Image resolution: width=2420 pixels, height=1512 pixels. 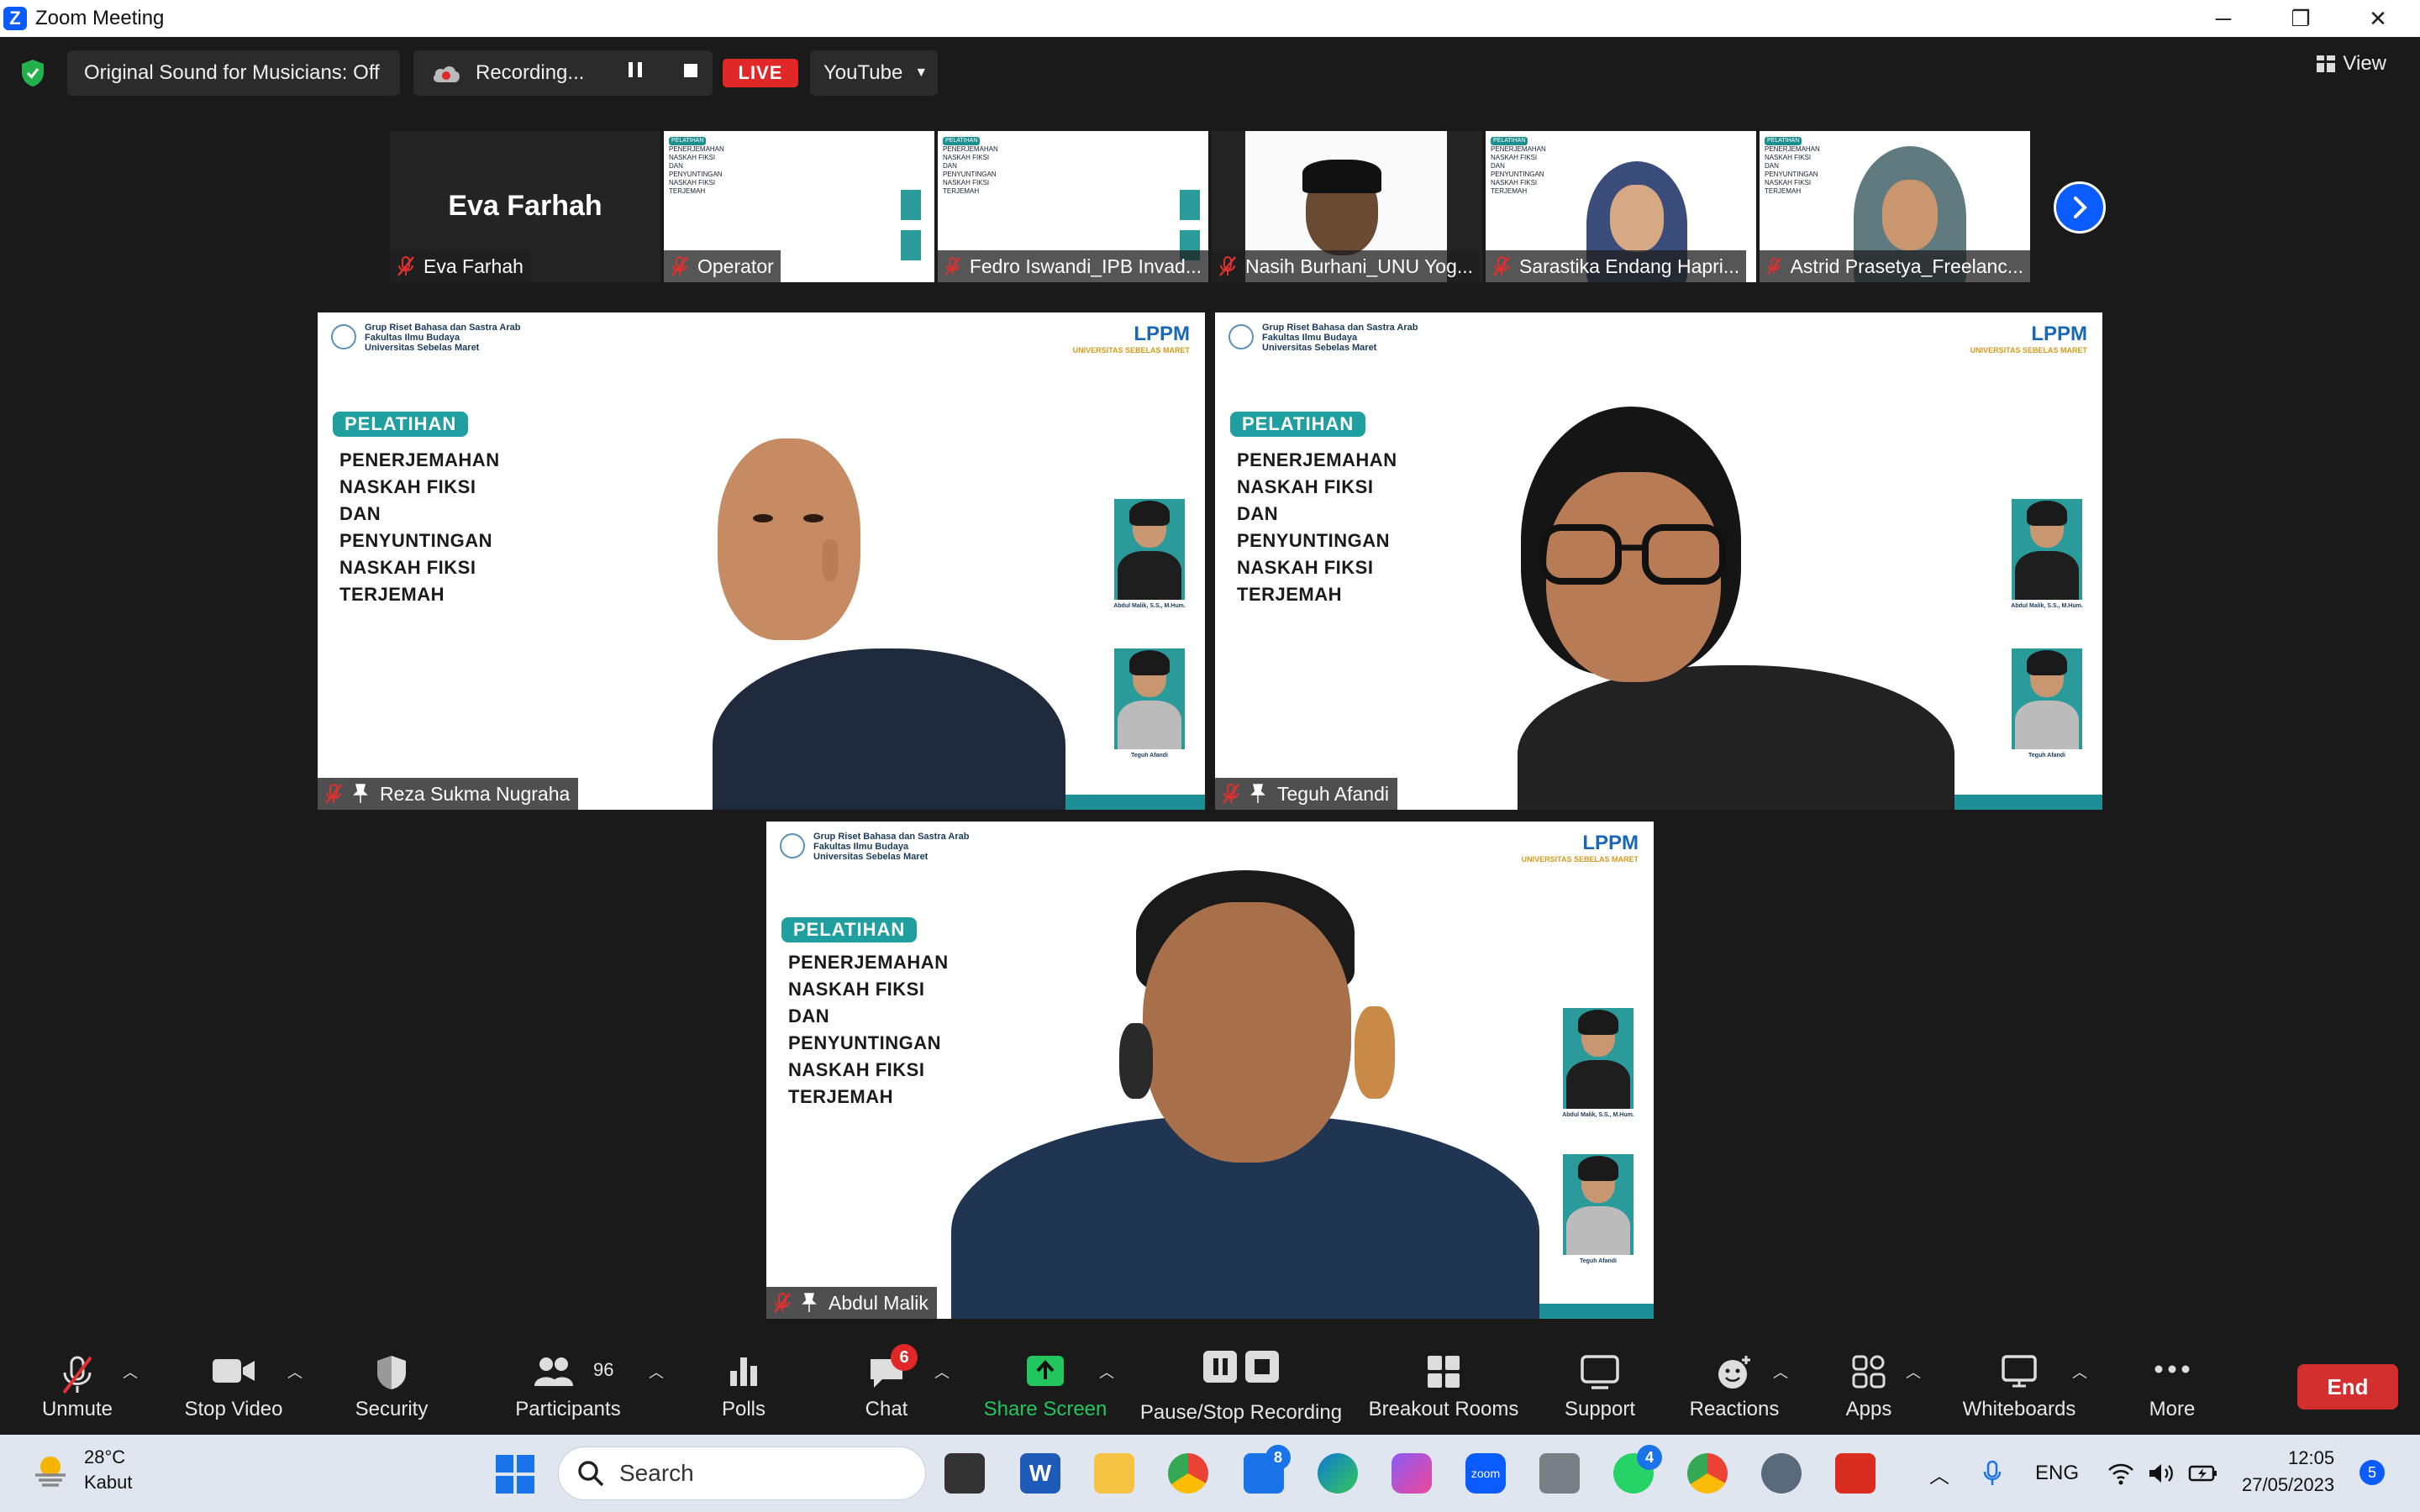 I want to click on settings-gear-icon, so click(x=1782, y=1473).